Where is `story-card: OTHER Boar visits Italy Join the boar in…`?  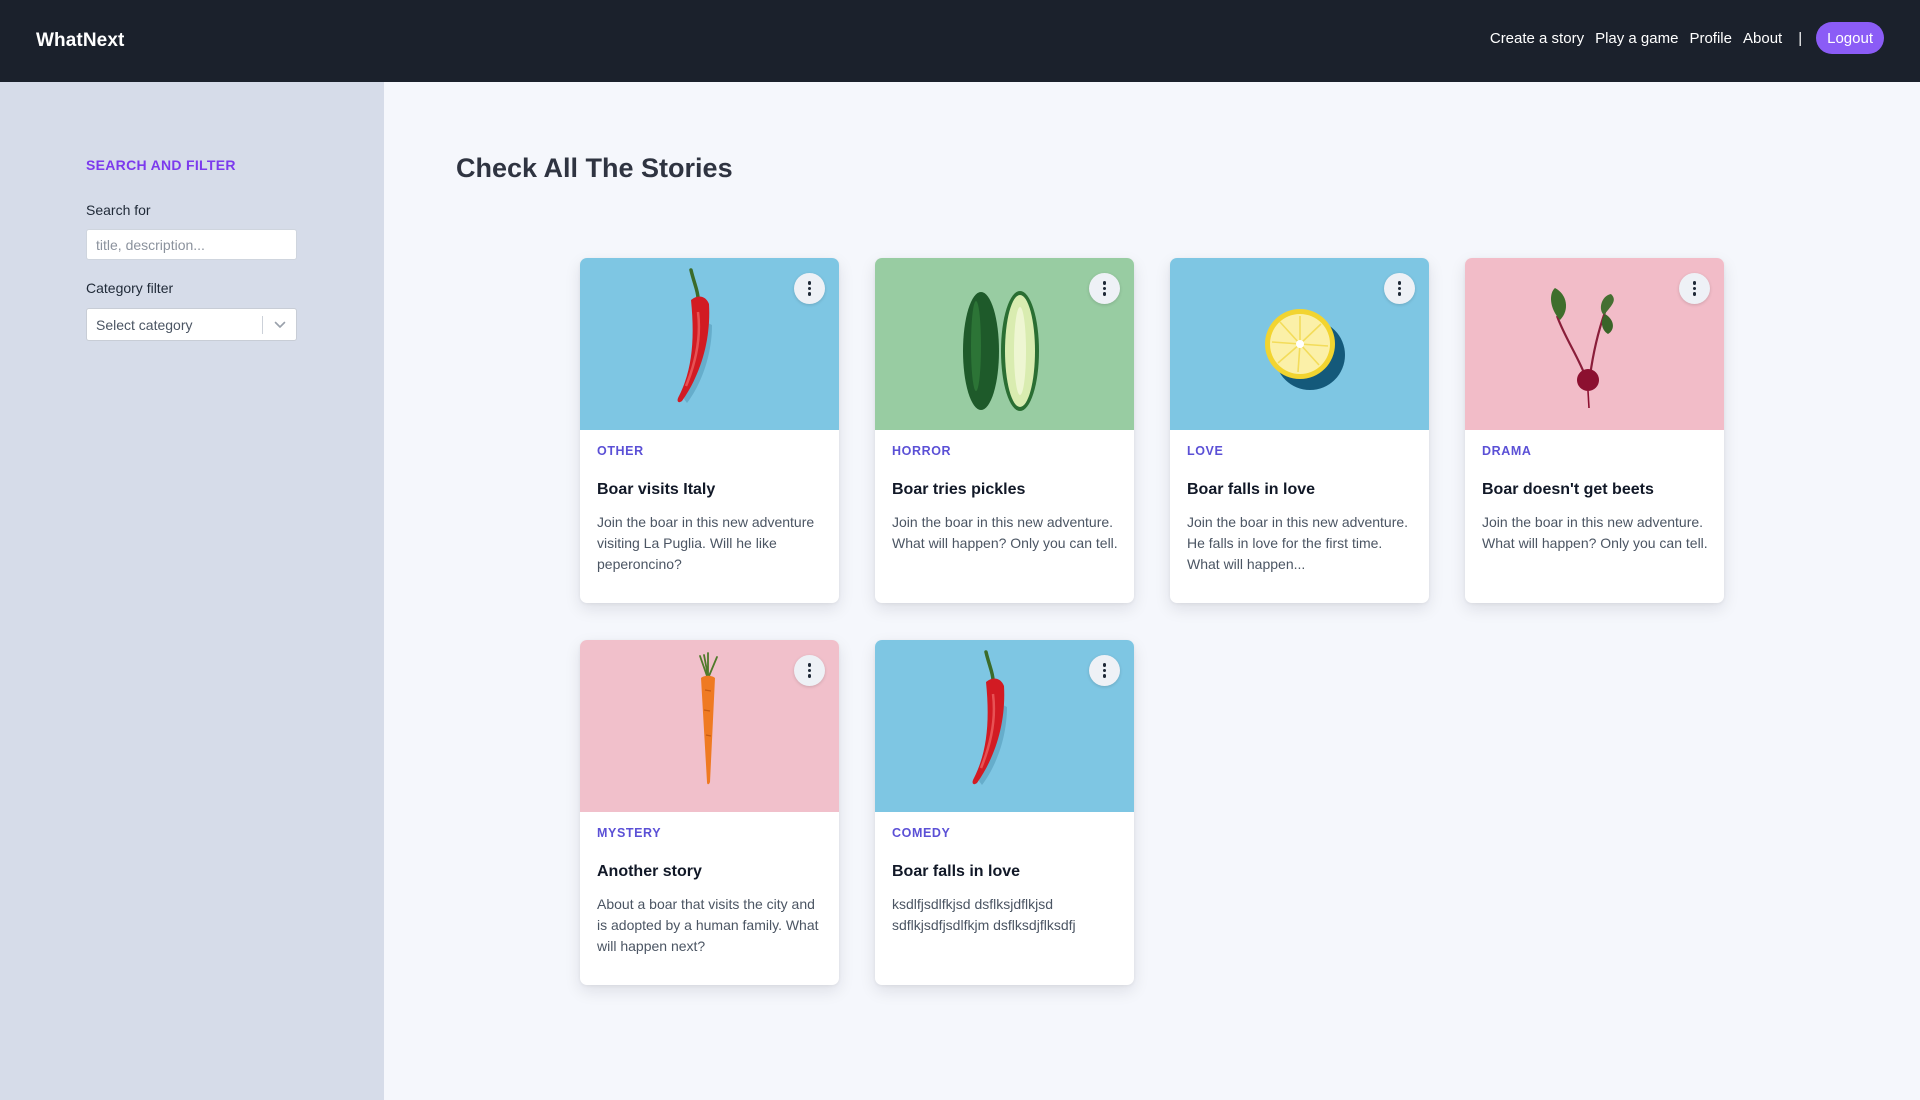
story-card: OTHER Boar visits Italy Join the boar in… is located at coordinates (709, 430).